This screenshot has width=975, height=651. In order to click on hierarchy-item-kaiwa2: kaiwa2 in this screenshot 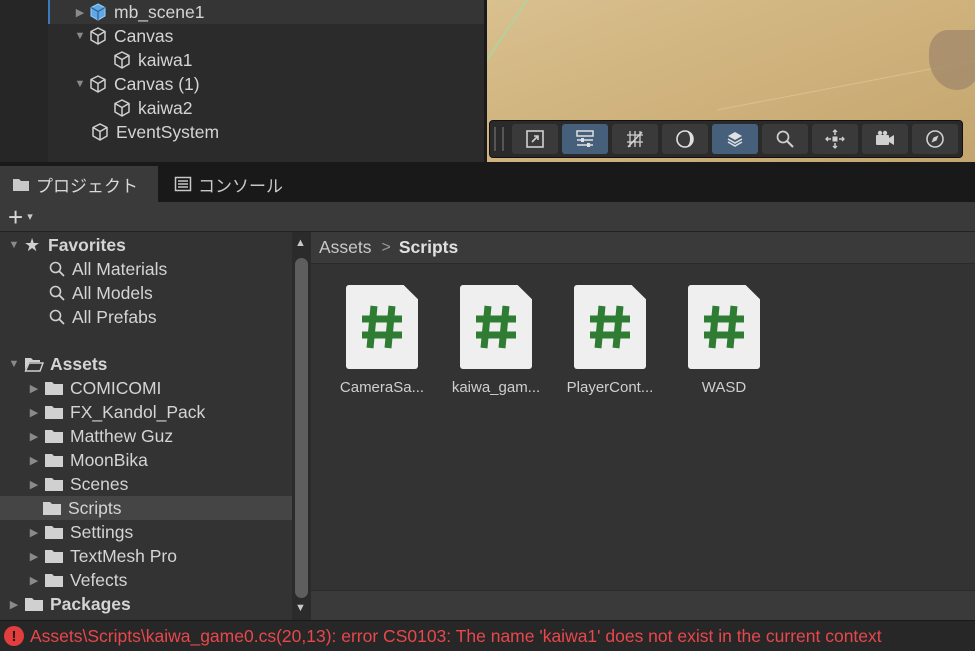, I will do `click(152, 108)`.